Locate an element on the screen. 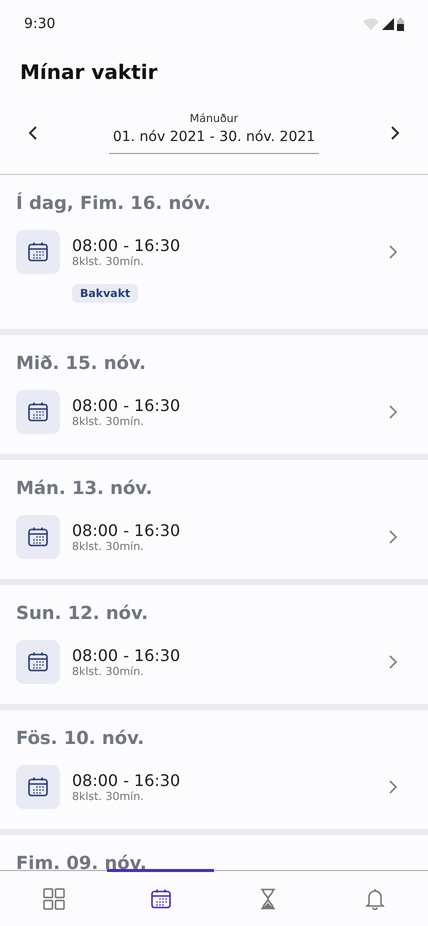 The image size is (428, 926). chevron-left-icon is located at coordinates (33, 133).